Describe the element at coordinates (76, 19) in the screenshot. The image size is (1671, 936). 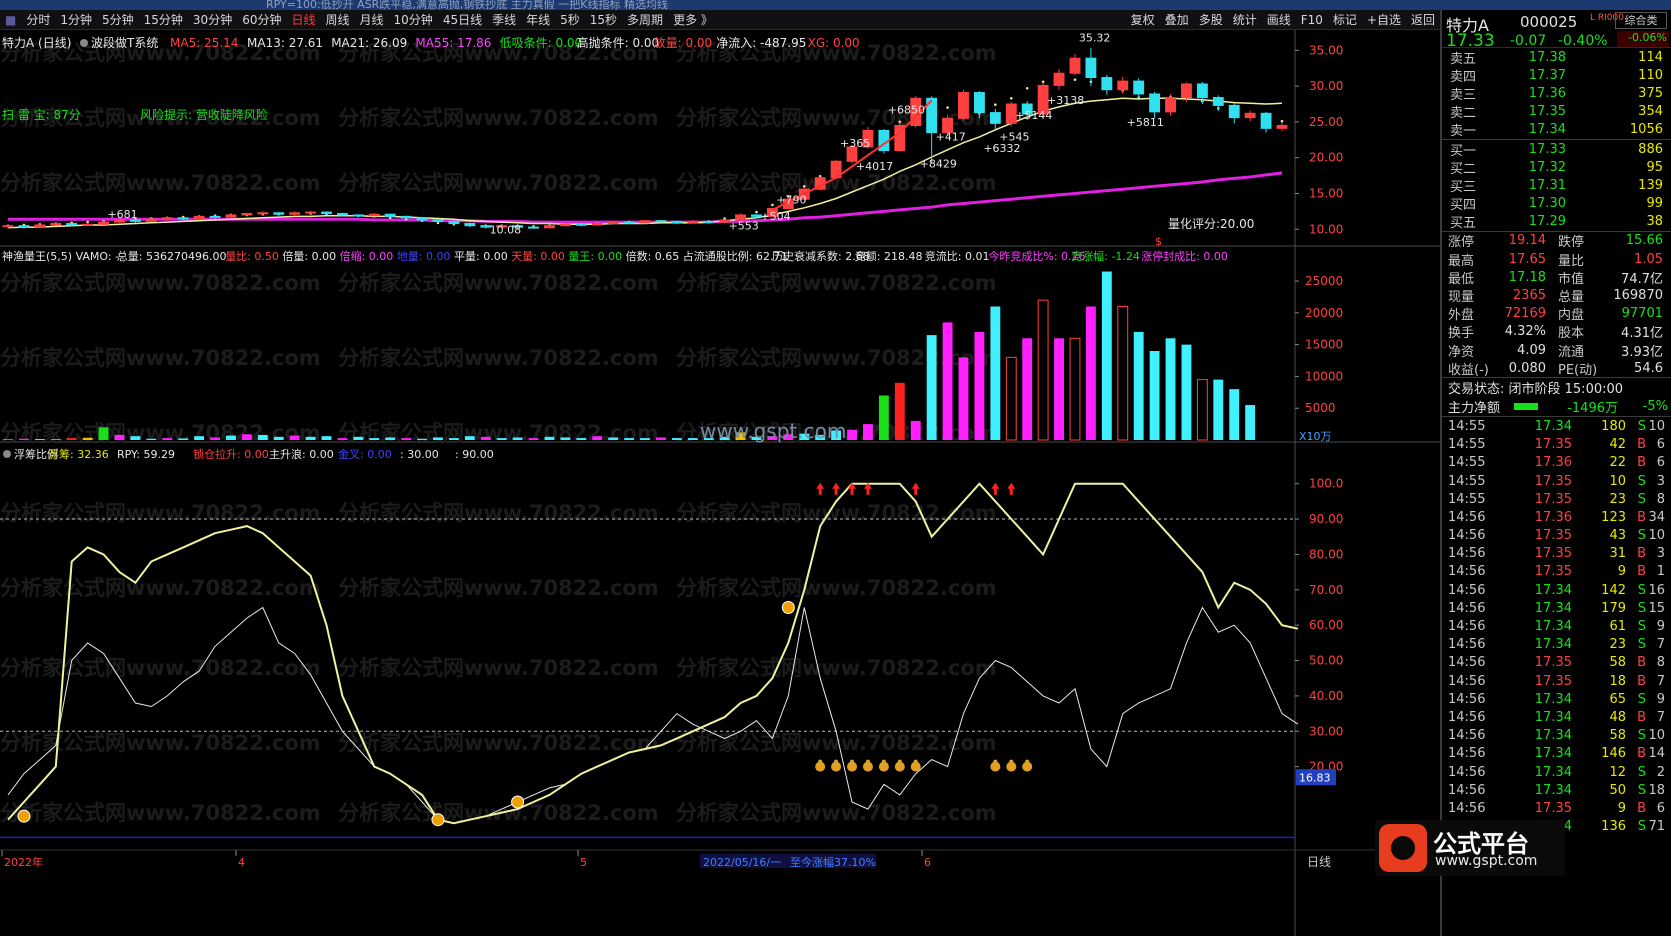
I see `period-tab-1: 1分钟` at that location.